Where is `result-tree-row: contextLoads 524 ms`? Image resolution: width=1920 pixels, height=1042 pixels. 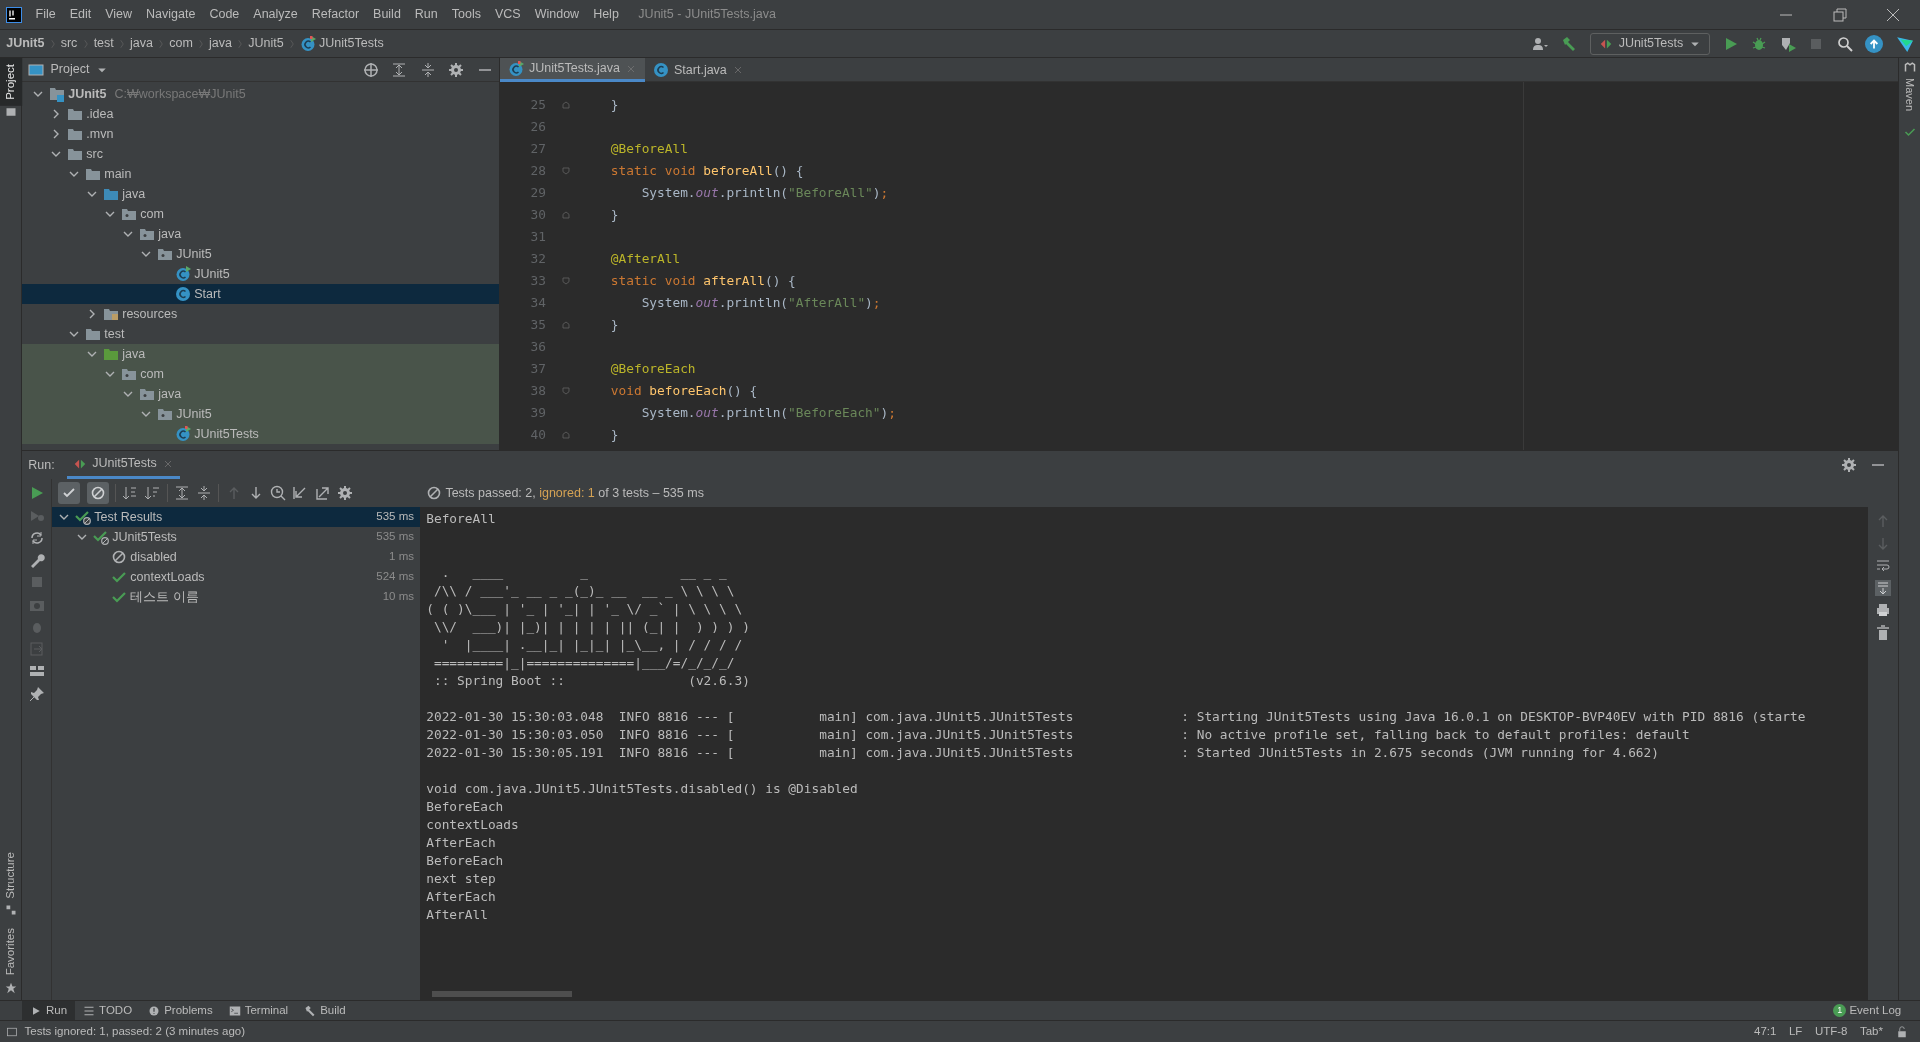 result-tree-row: contextLoads 524 ms is located at coordinates (236, 577).